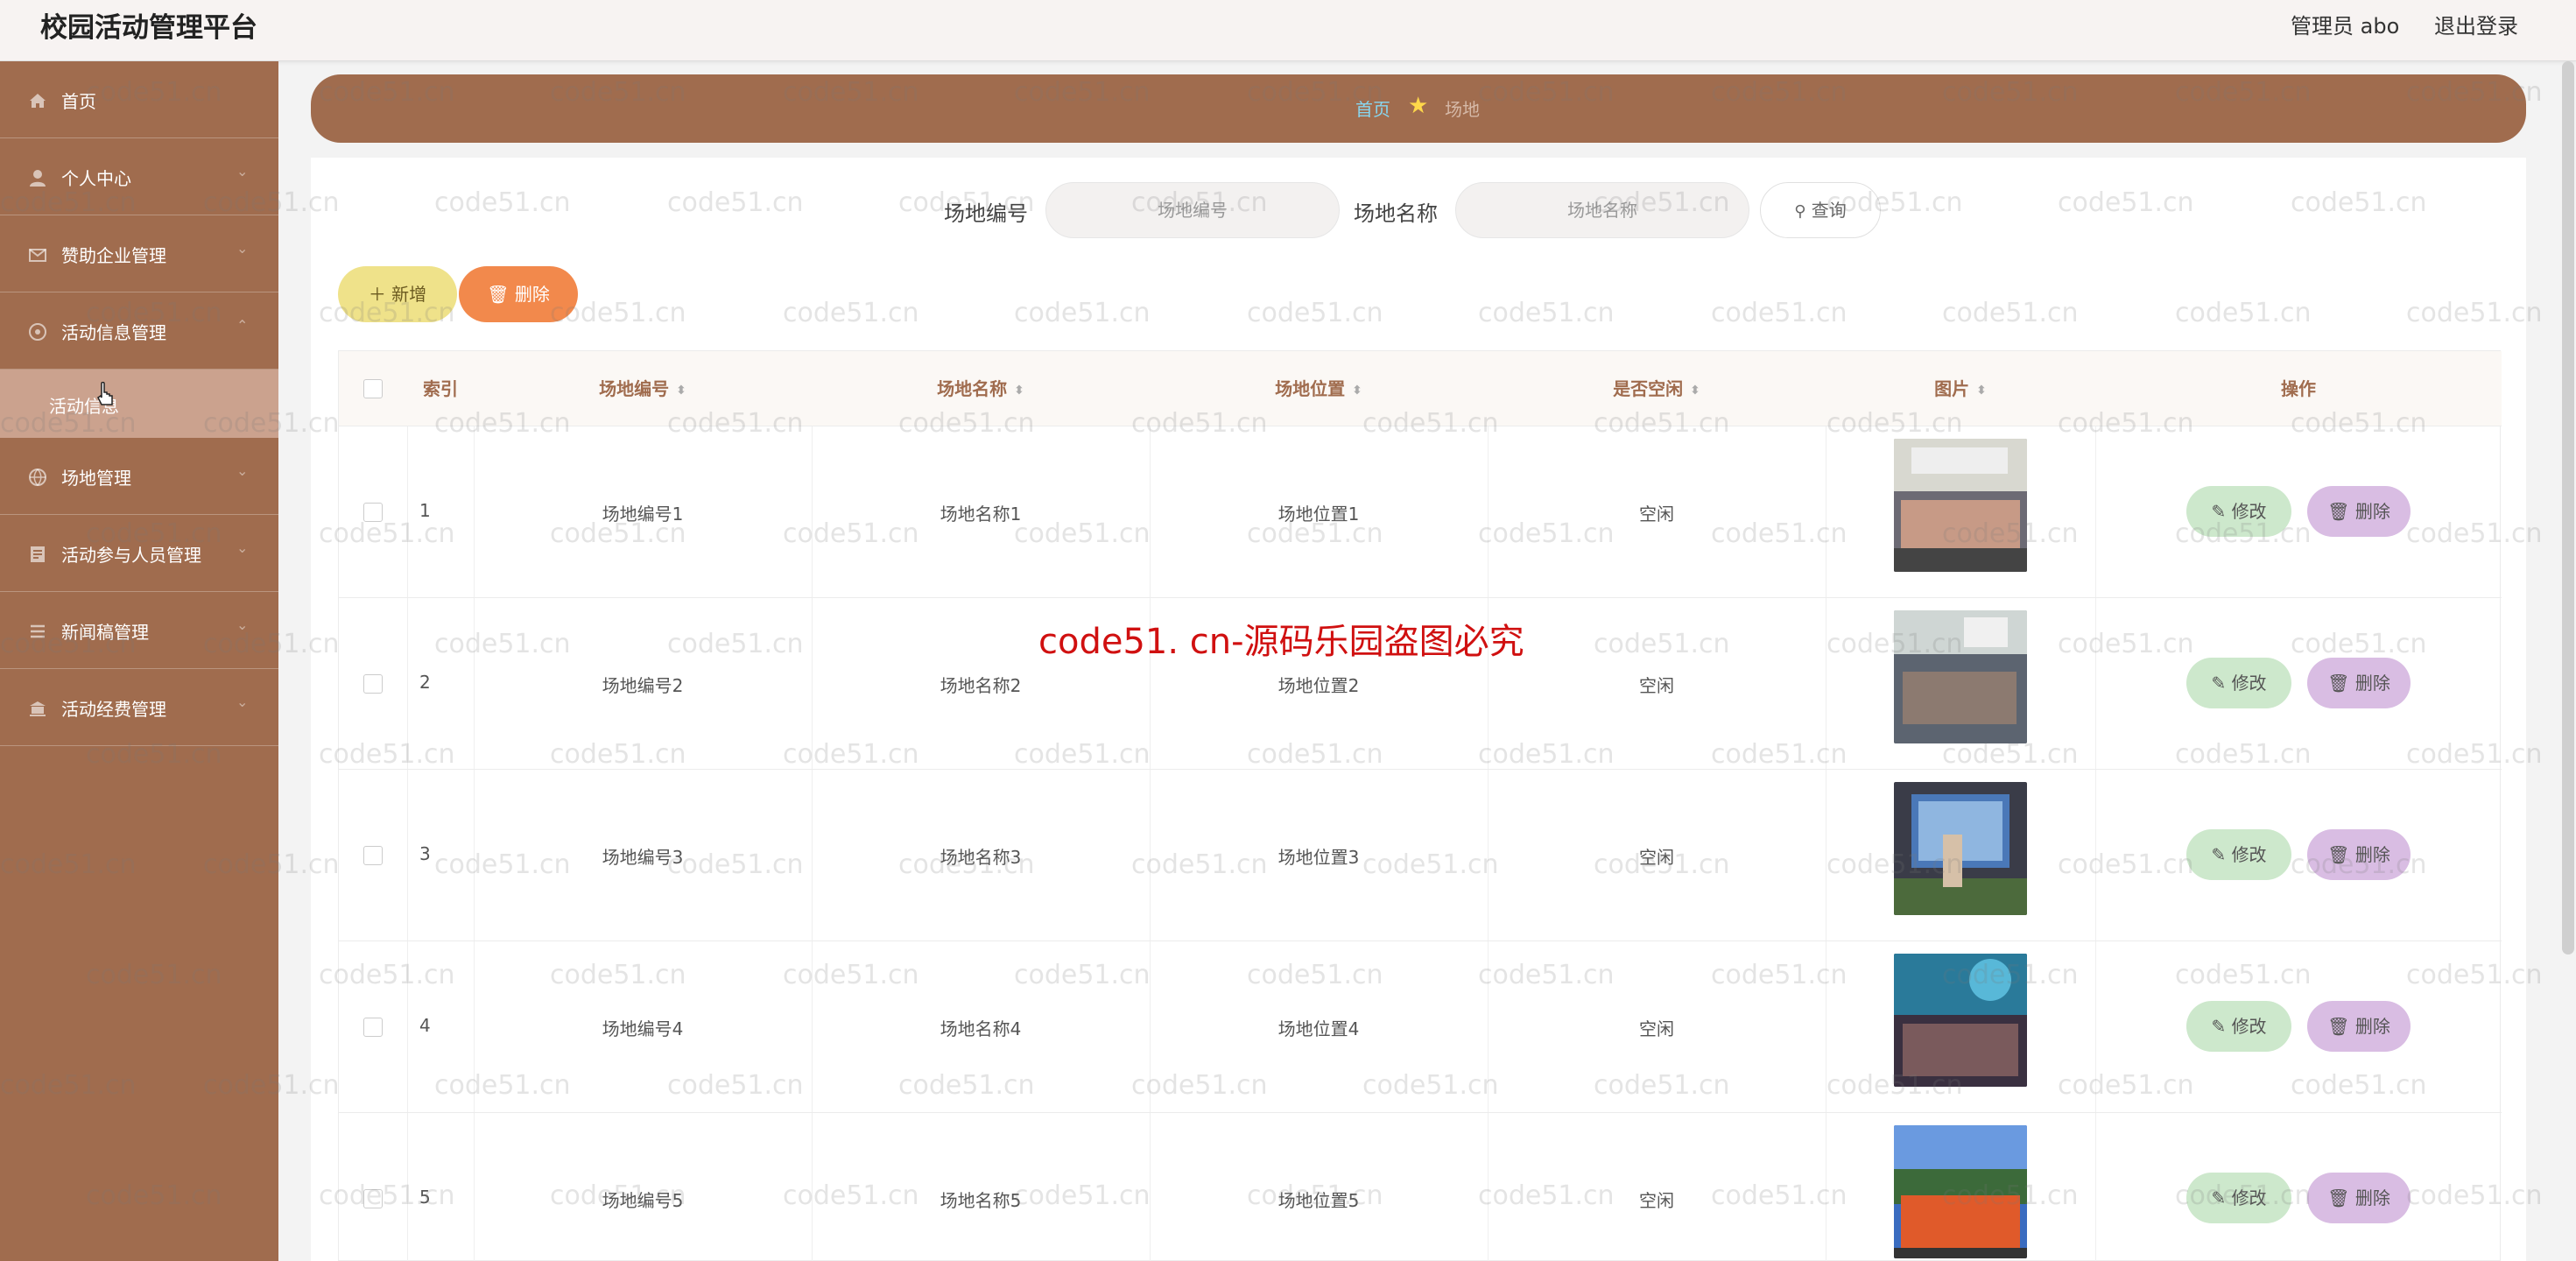 The image size is (2576, 1261). What do you see at coordinates (2476, 24) in the screenshot?
I see `logout-link: 退出登录` at bounding box center [2476, 24].